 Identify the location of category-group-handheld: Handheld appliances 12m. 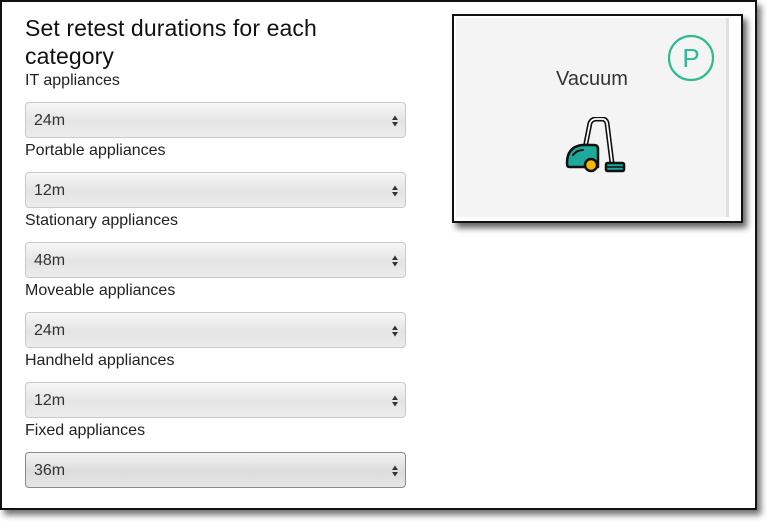
(216, 384).